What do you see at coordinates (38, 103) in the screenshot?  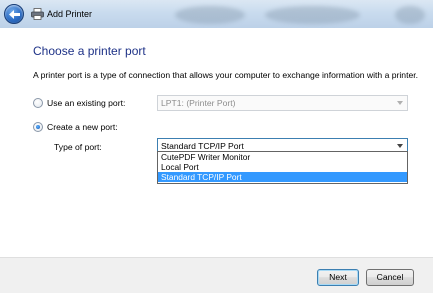 I see `existing-port-radio` at bounding box center [38, 103].